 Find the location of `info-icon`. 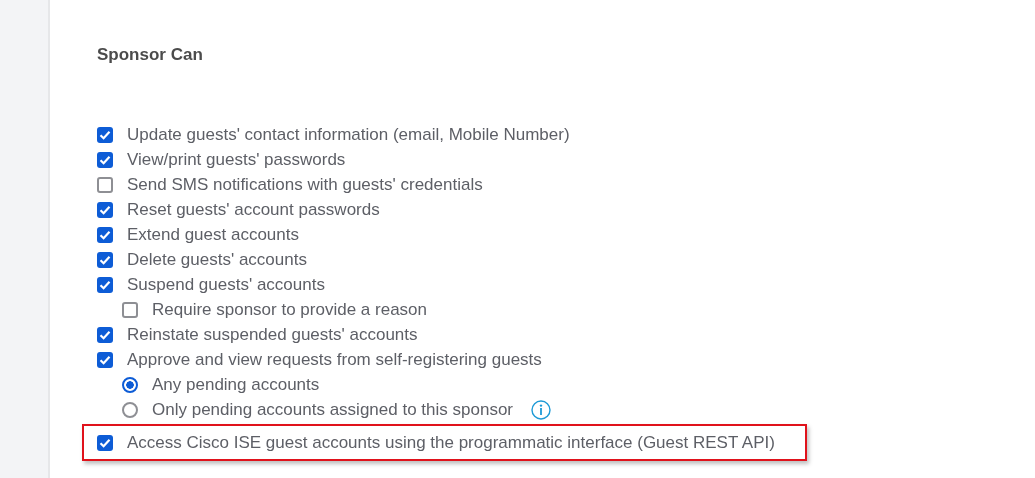

info-icon is located at coordinates (541, 409).